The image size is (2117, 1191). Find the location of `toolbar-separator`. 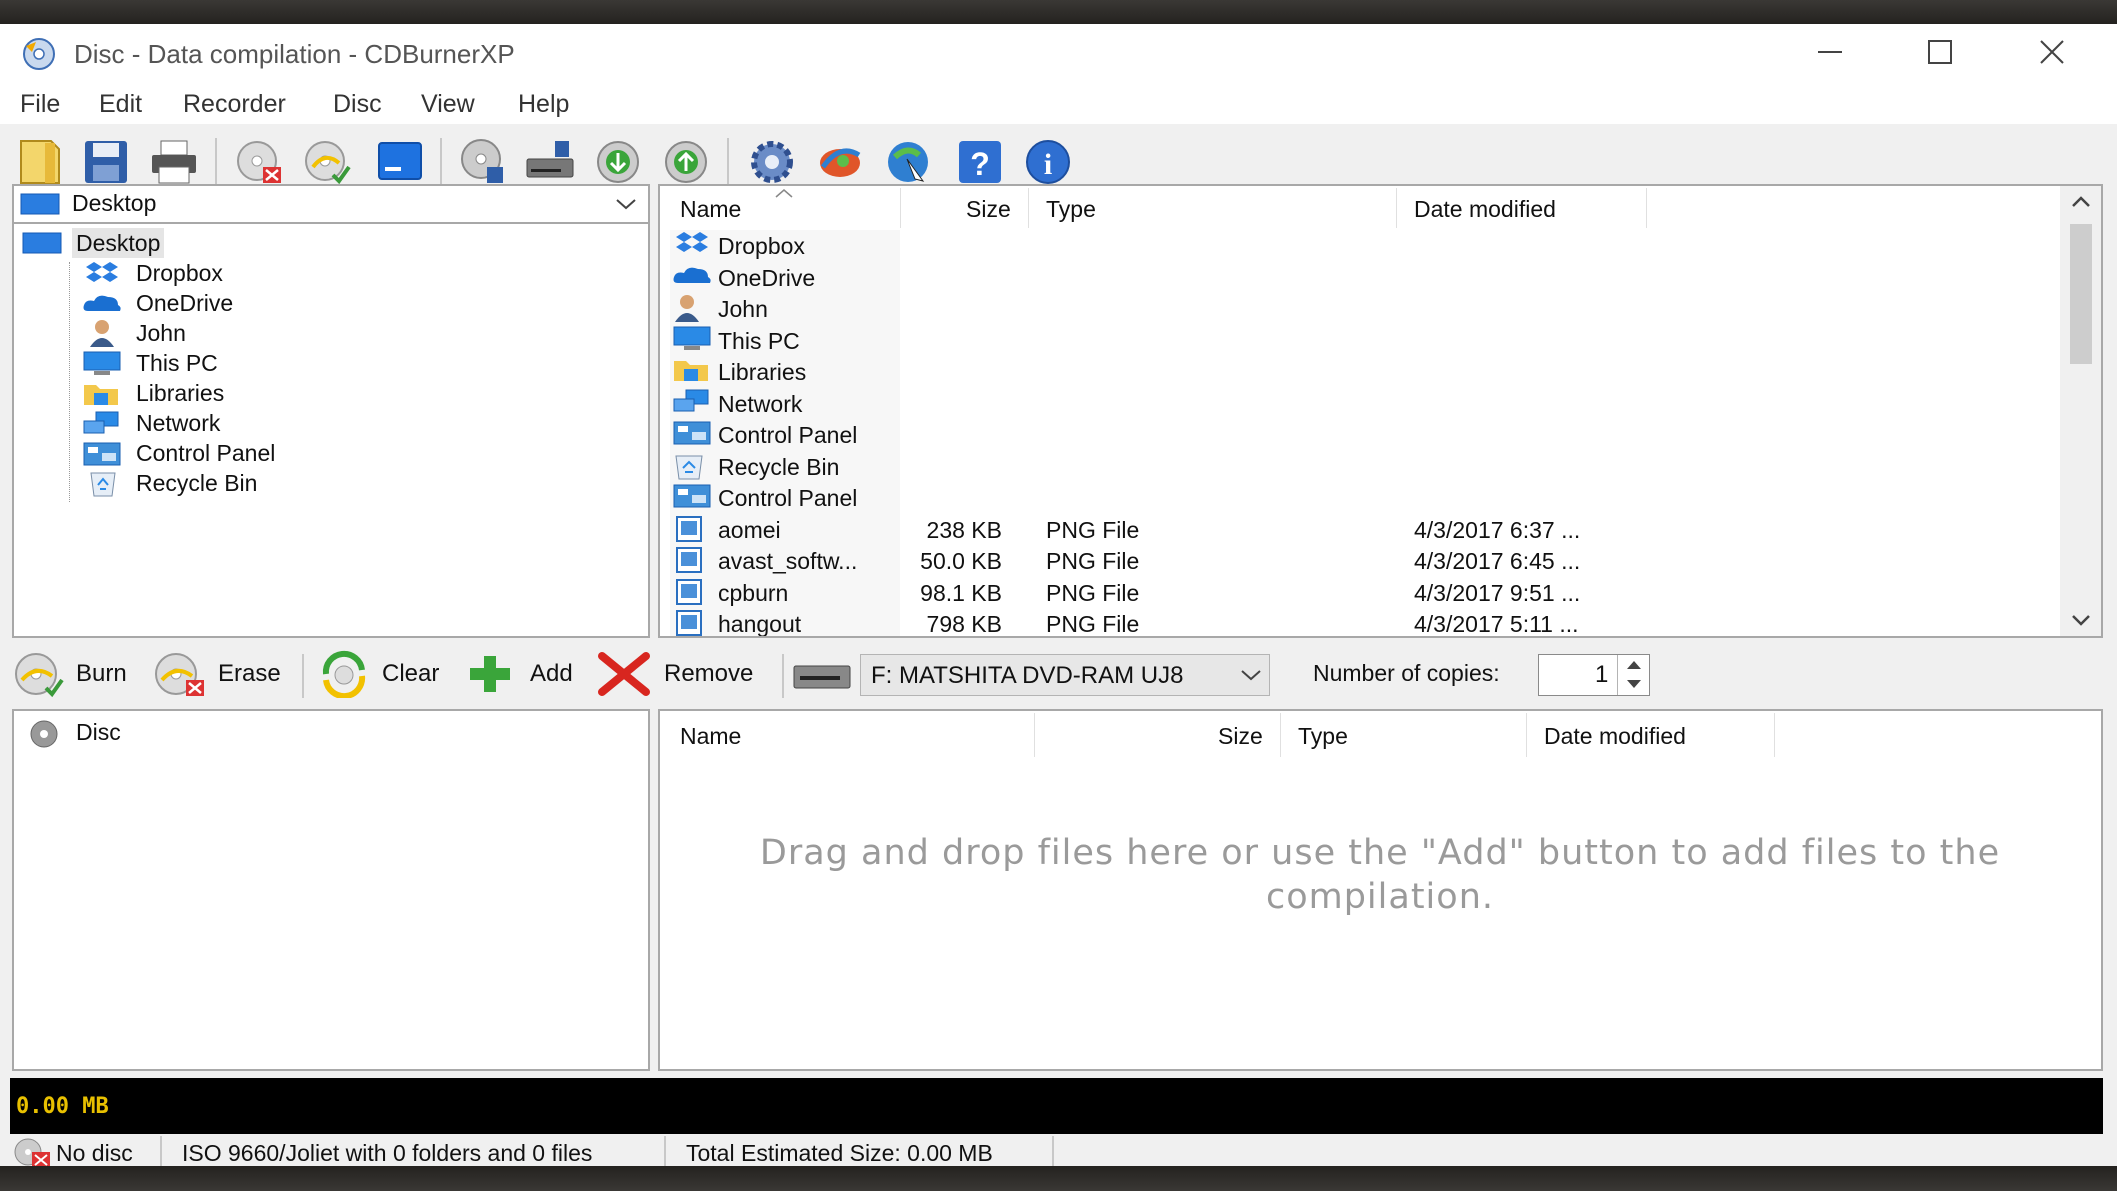

toolbar-separator is located at coordinates (728, 164).